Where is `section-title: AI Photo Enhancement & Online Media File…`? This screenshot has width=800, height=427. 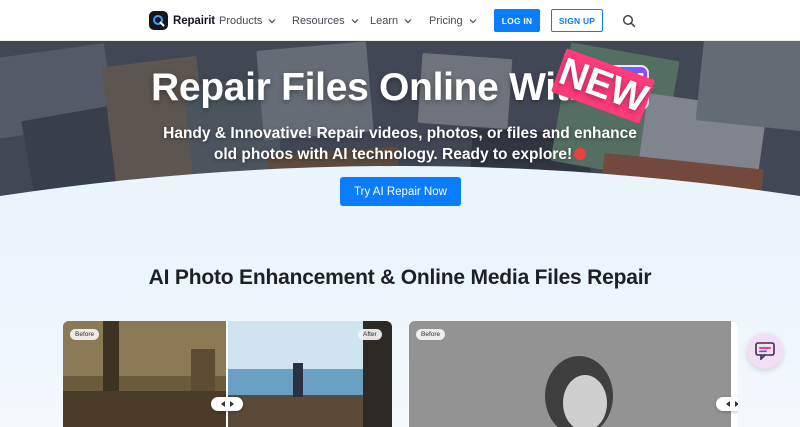 section-title: AI Photo Enhancement & Online Media File… is located at coordinates (400, 277).